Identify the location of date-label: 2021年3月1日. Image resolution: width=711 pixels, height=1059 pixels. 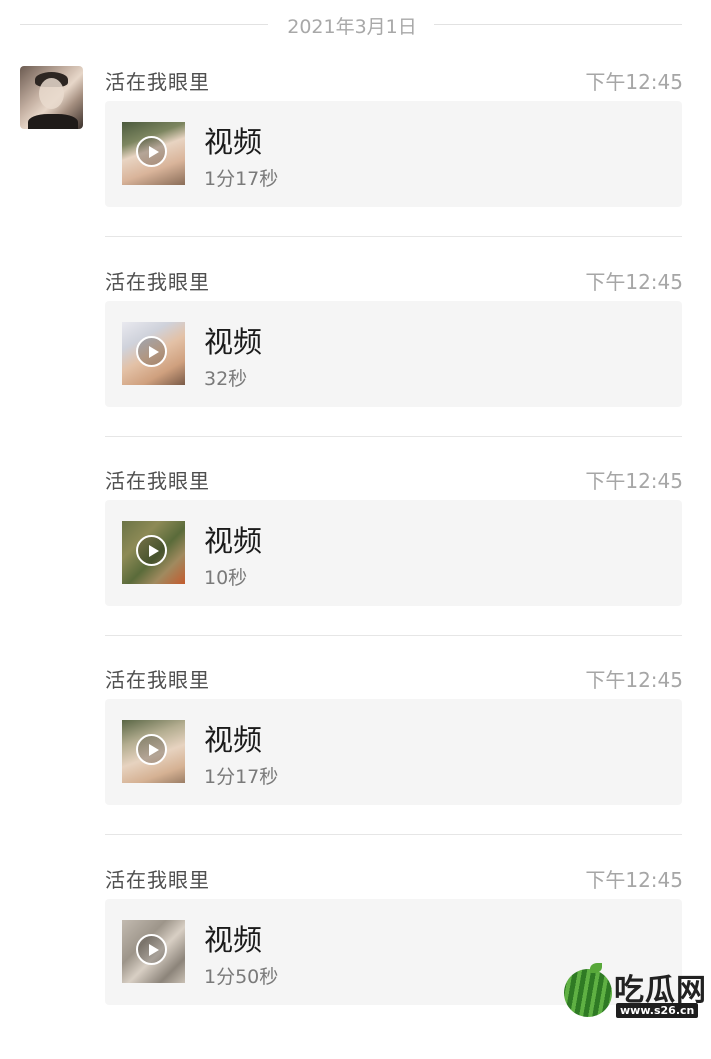
(352, 27).